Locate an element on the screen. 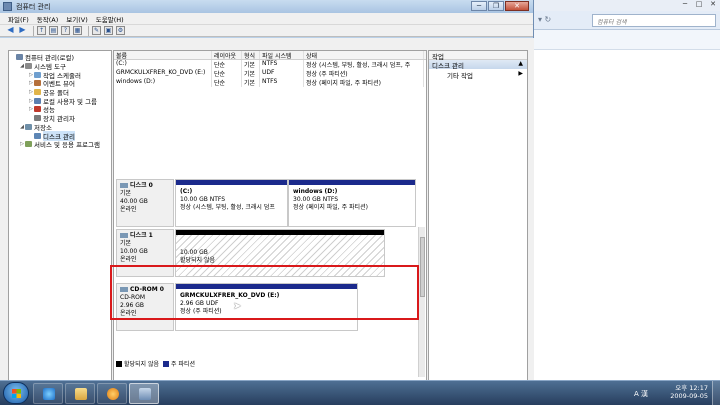 This screenshot has width=720, height=405. menu-view: 보기(V) is located at coordinates (76, 19).